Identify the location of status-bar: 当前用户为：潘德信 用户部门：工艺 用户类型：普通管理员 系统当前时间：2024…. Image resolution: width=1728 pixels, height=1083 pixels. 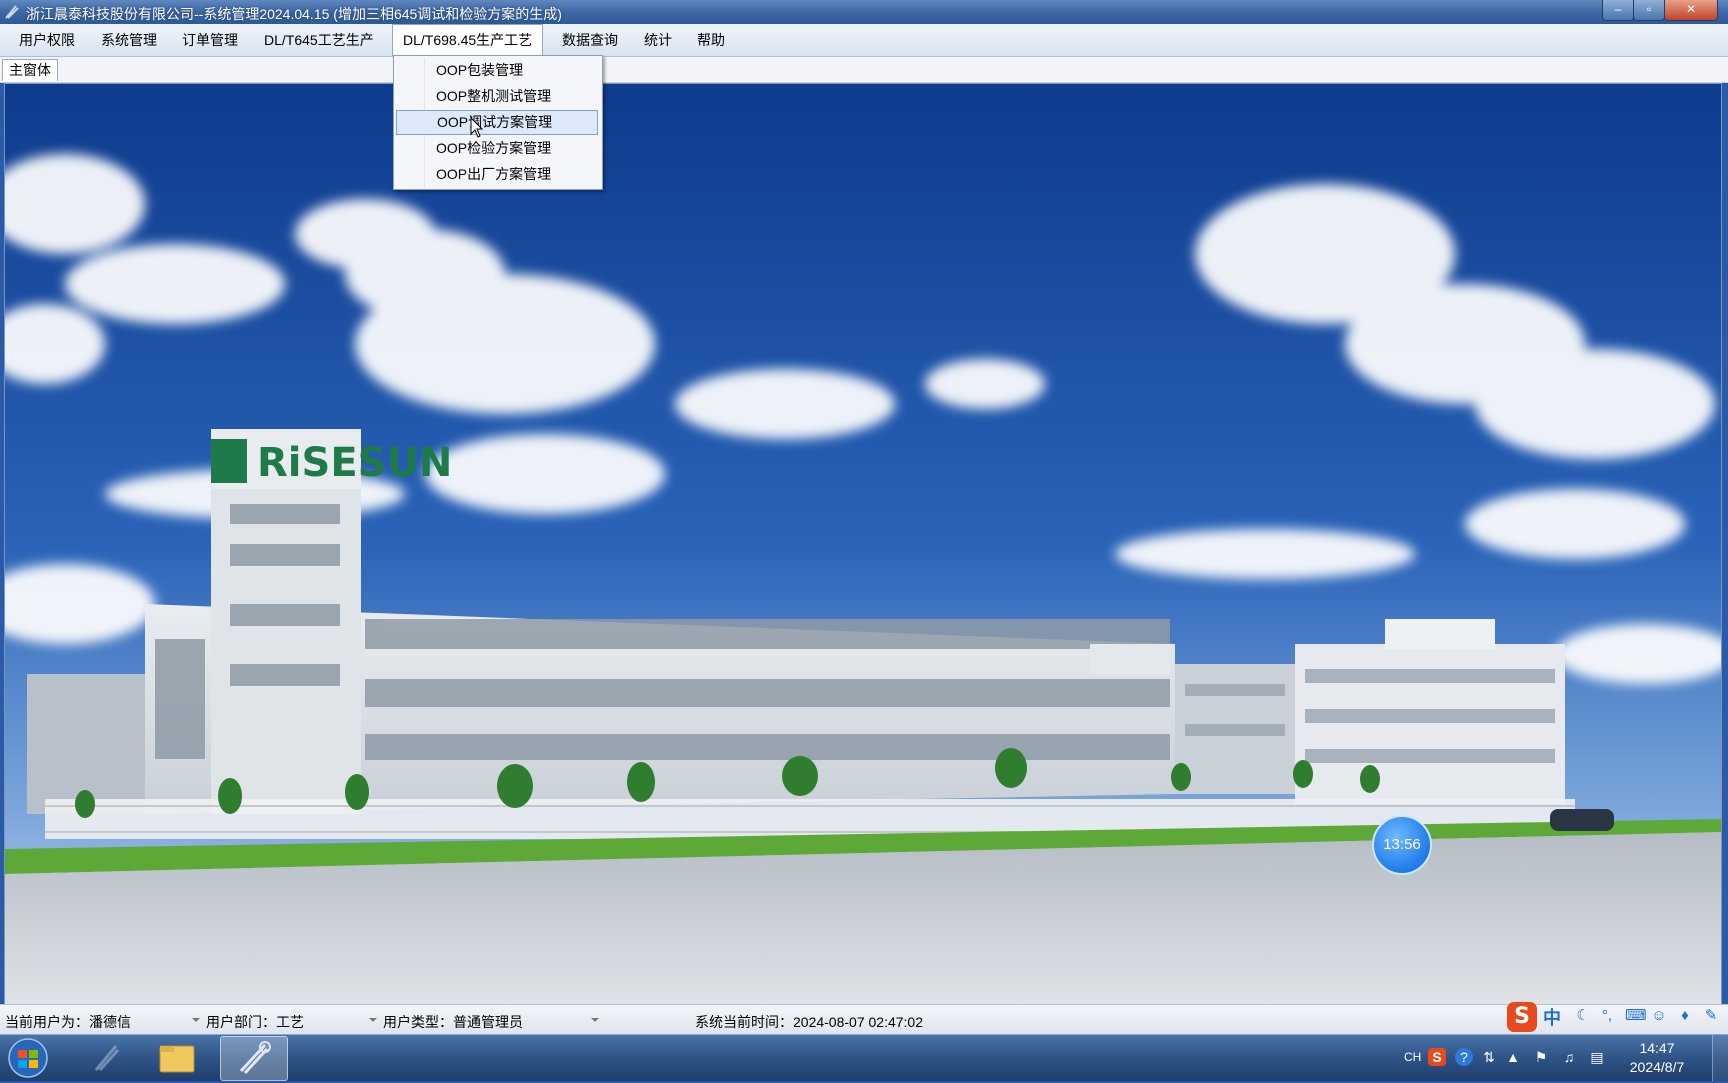
(864, 1019).